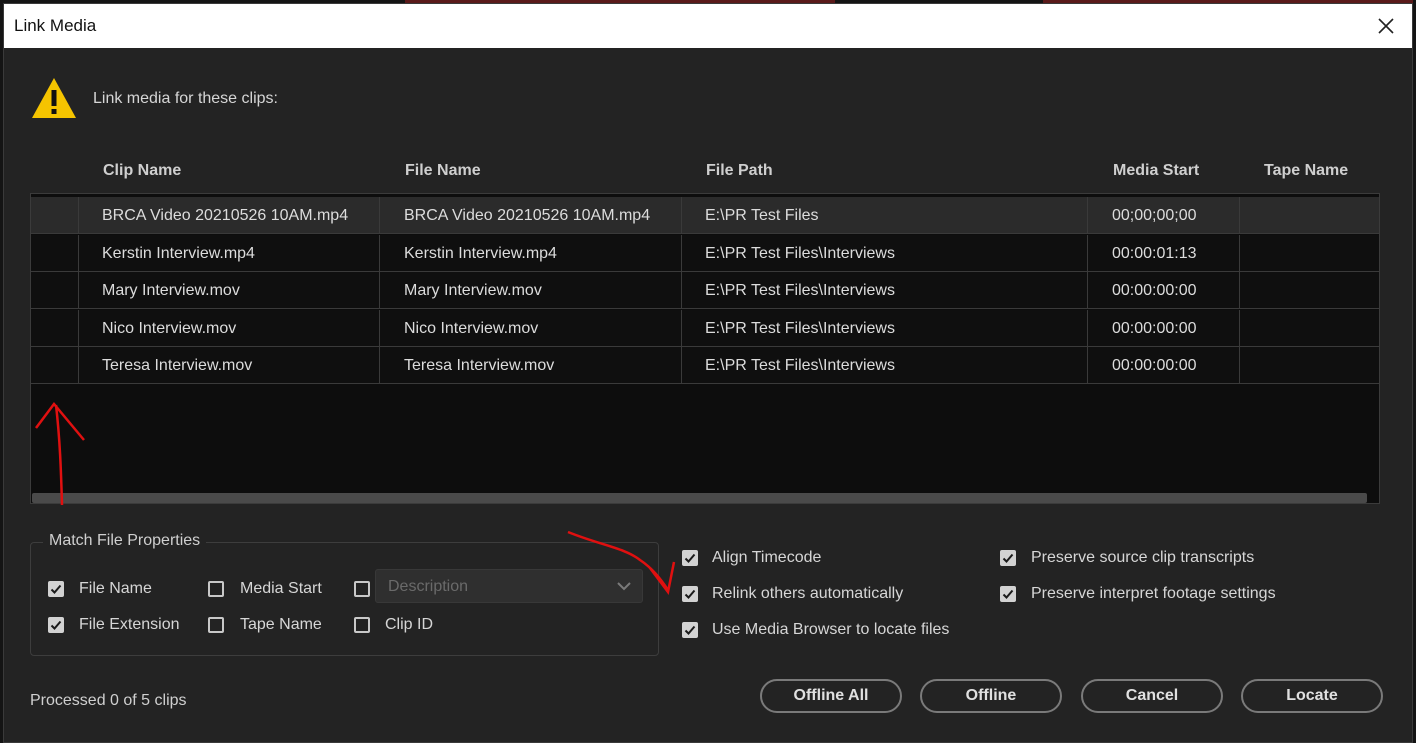 The width and height of the screenshot is (1416, 743). I want to click on file-extension-checkbox, so click(56, 625).